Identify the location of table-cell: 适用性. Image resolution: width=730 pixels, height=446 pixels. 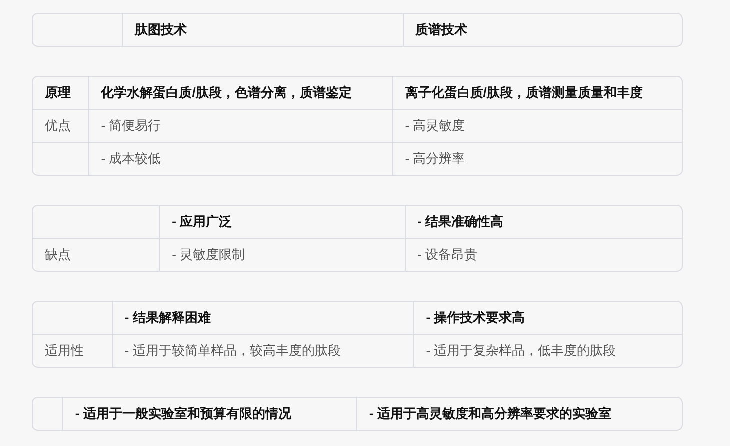
(72, 350).